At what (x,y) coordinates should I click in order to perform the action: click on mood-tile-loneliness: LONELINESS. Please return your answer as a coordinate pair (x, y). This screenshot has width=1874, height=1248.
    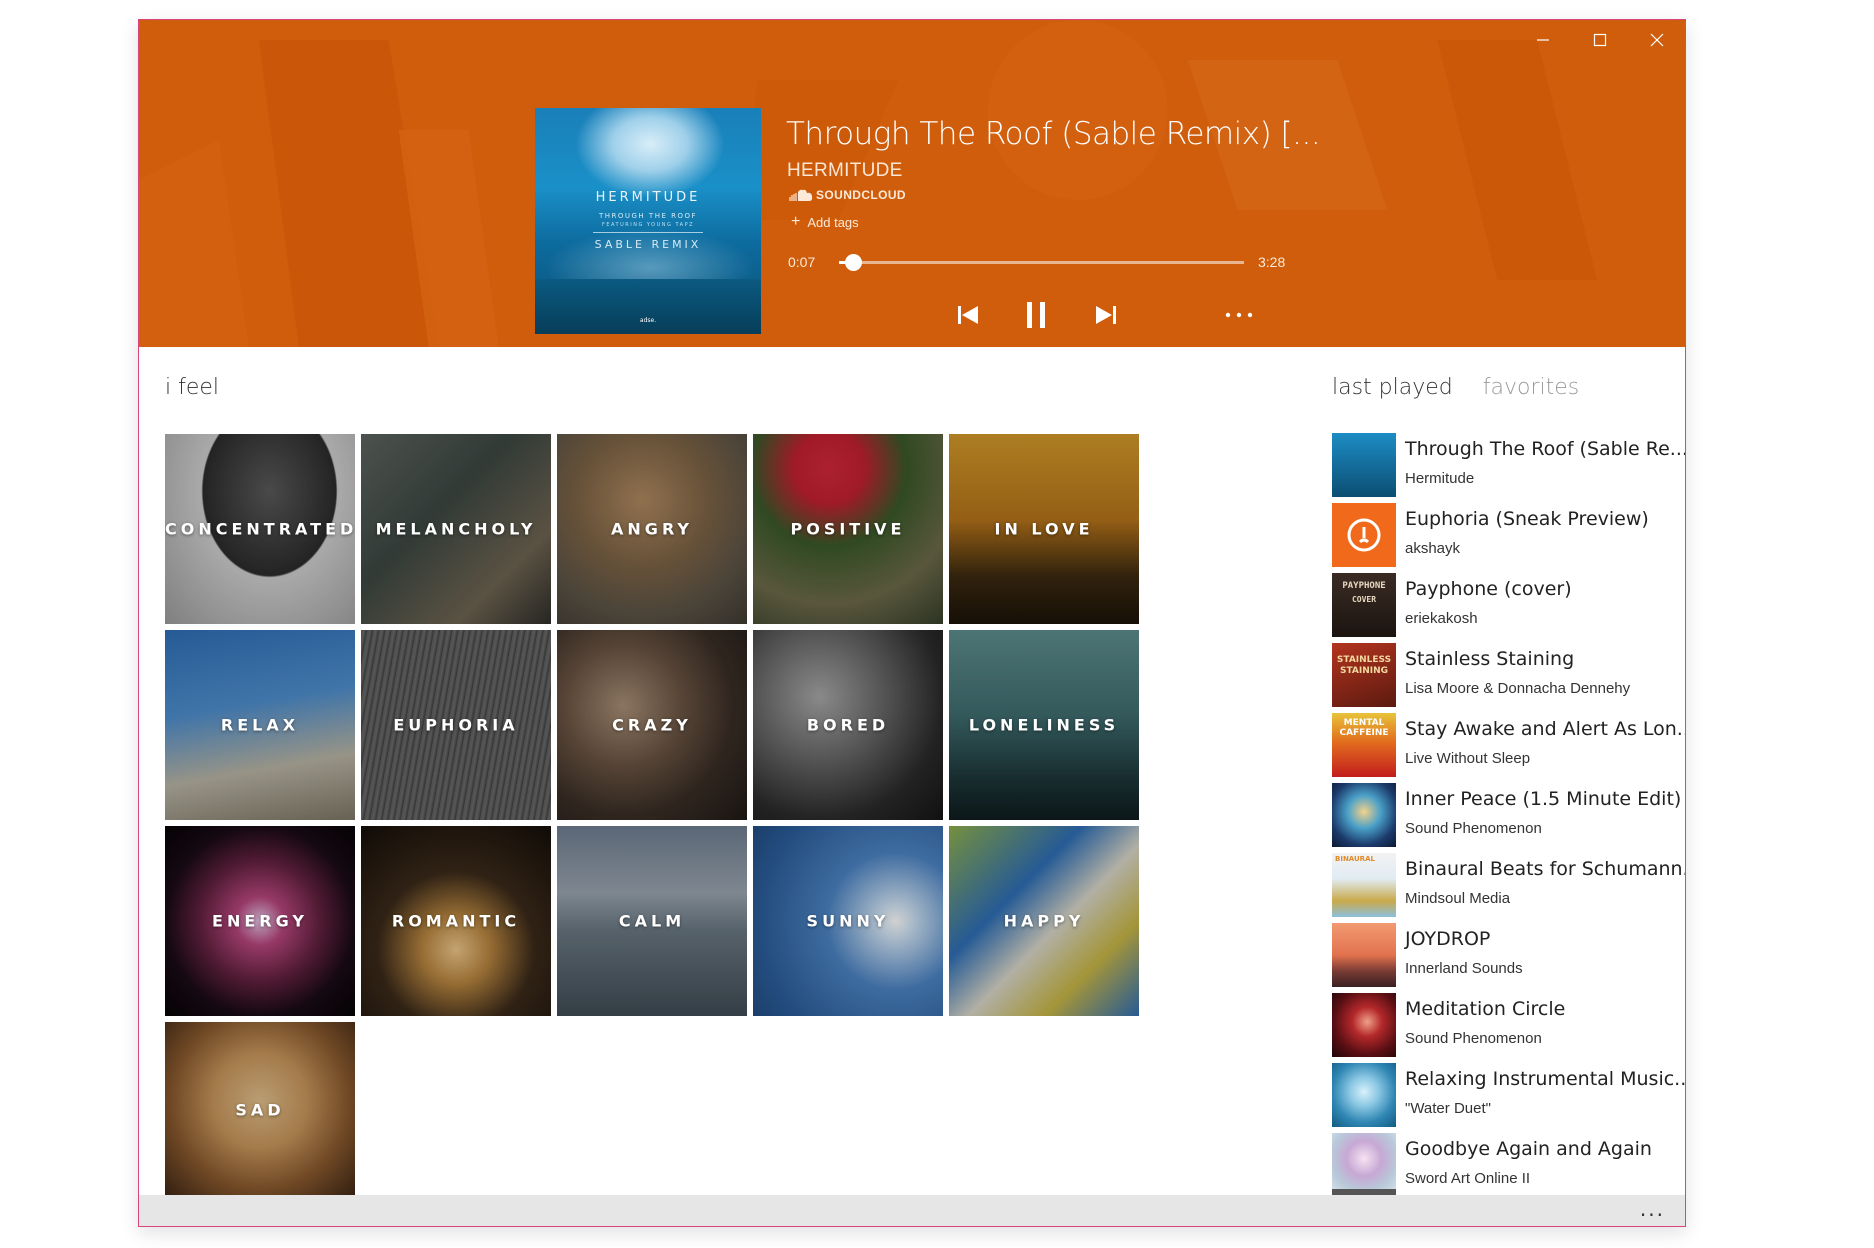
    Looking at the image, I should click on (1044, 725).